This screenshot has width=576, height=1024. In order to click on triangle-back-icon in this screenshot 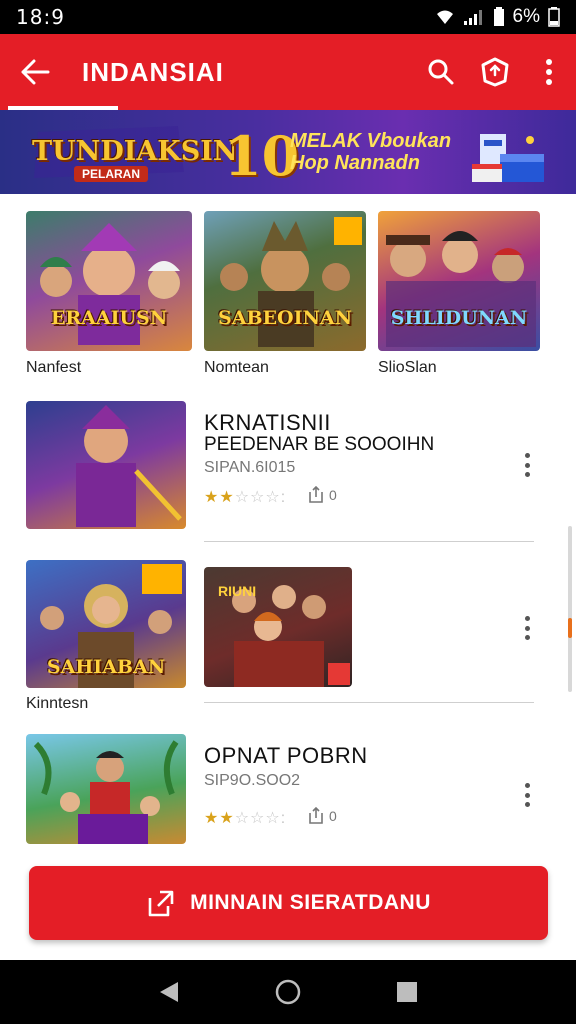, I will do `click(169, 992)`.